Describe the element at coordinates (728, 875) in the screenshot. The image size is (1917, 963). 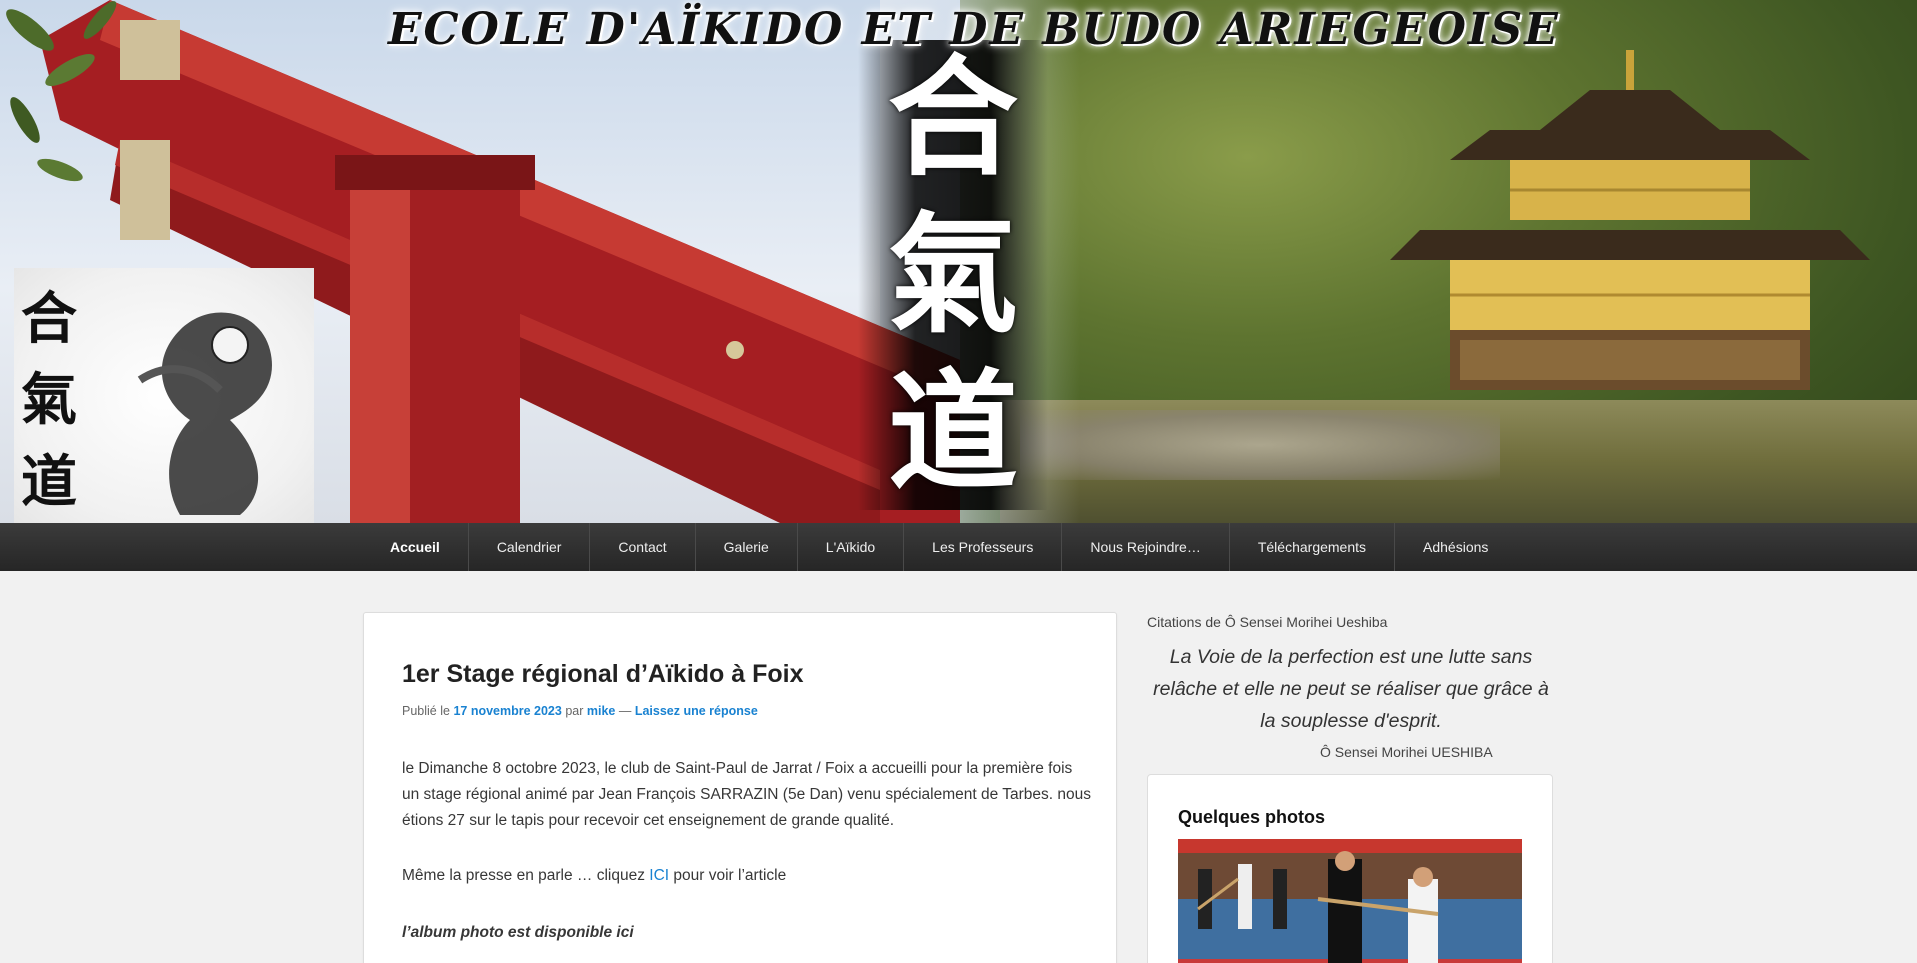
I see `press-text-end: pour voir l’article` at that location.